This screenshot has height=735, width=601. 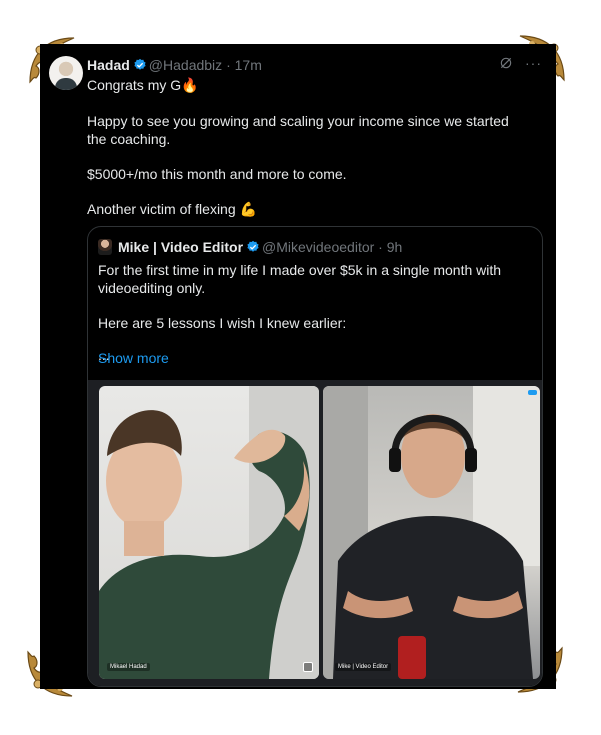 I want to click on tweet-line-1: Congrats my G🔥, so click(x=143, y=85).